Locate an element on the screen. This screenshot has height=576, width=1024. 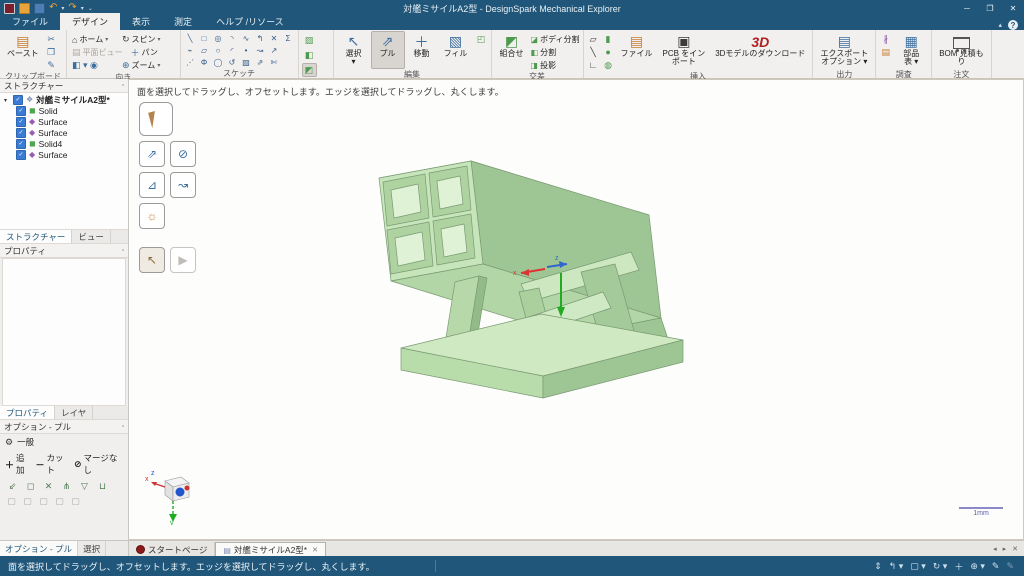
pull-mode-option: ＋追加 is located at coordinates (18, 464).